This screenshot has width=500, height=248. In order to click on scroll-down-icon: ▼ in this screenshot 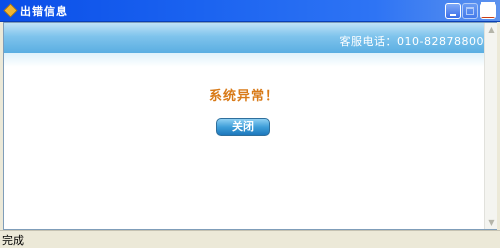, I will do `click(491, 222)`.